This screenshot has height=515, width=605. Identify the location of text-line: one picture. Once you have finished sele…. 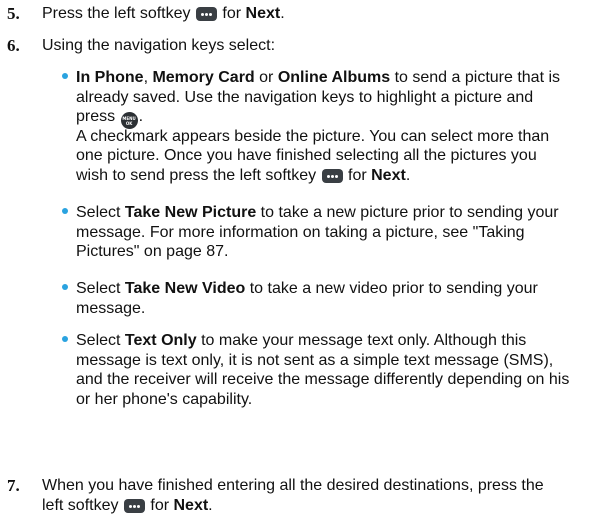
(306, 155).